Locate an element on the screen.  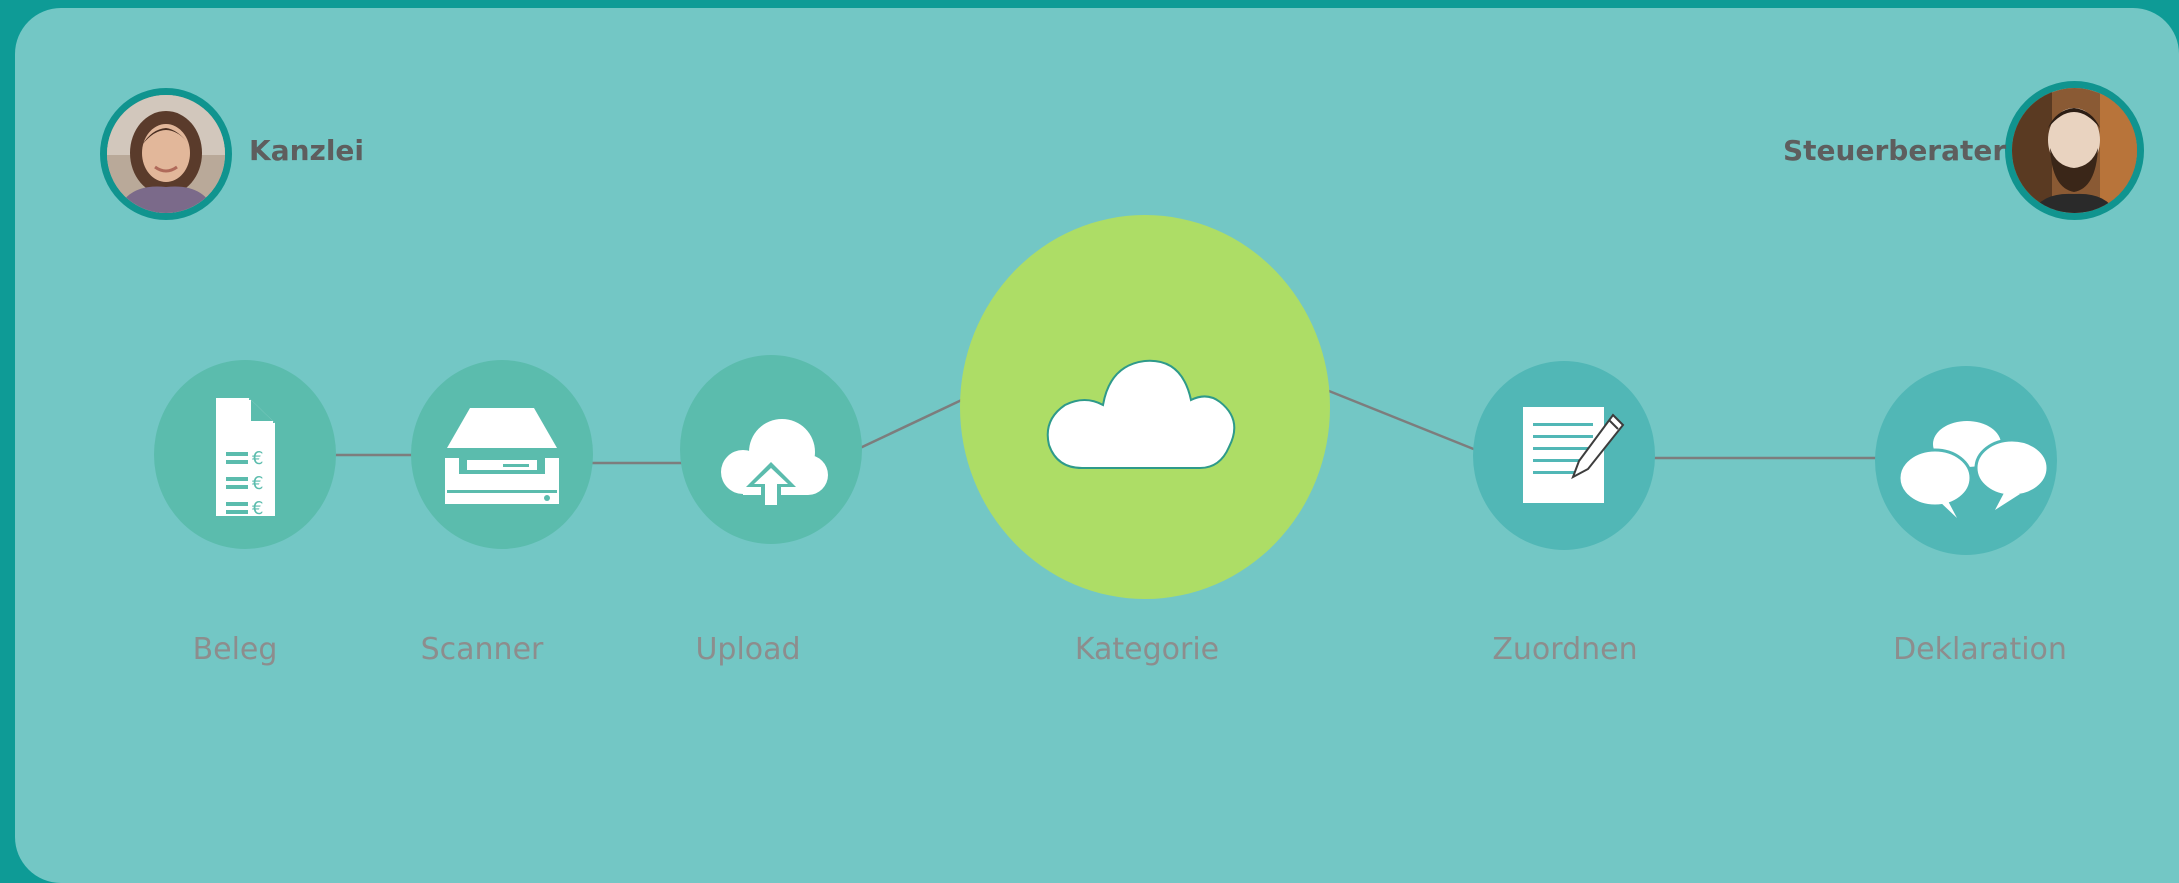
kanzlei-label: Kanzlei is located at coordinates (307, 150).